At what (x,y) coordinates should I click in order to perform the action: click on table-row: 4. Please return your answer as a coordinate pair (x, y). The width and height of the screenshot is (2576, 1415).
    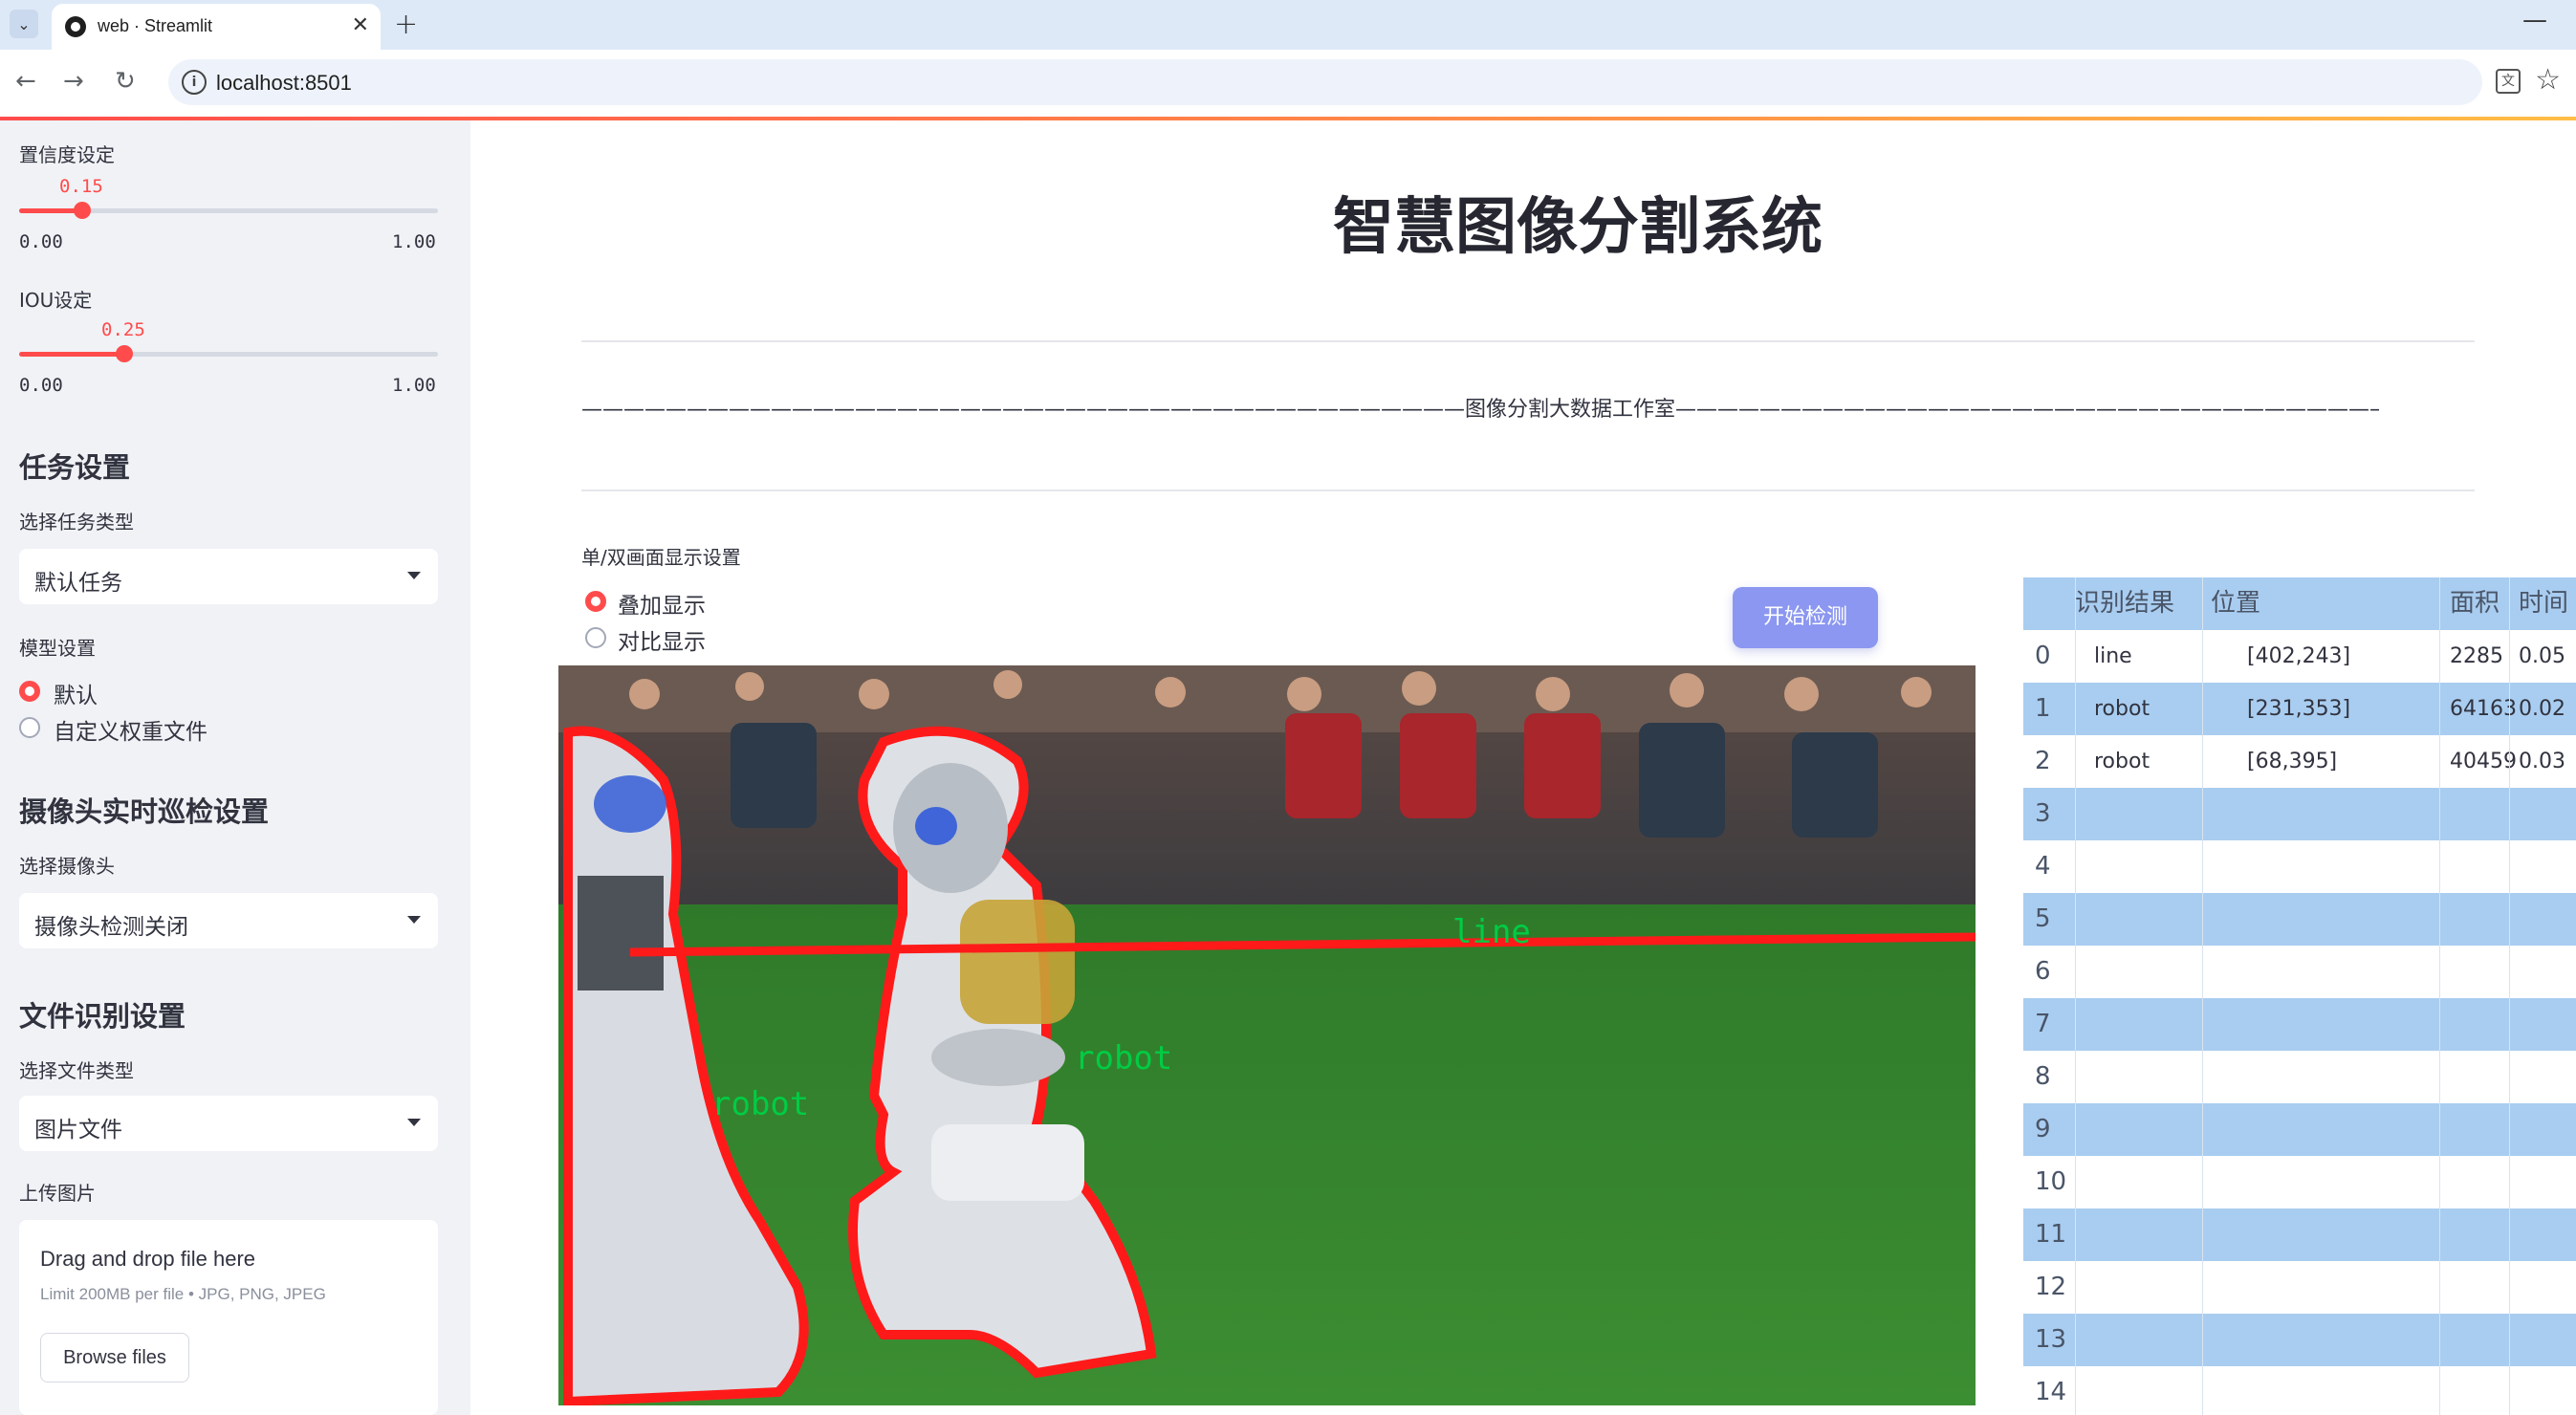
    Looking at the image, I should click on (2299, 866).